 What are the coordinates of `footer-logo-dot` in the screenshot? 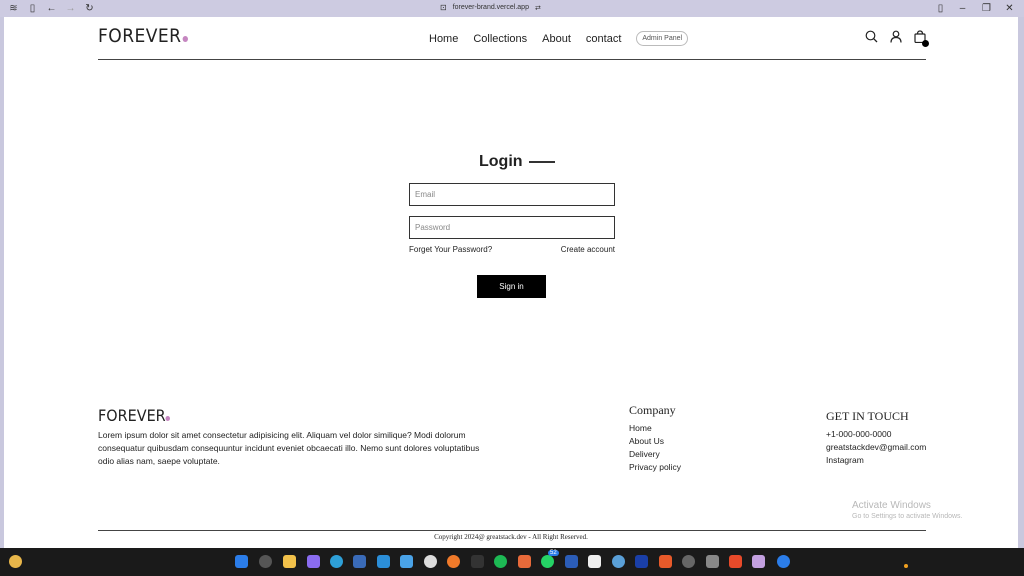 It's located at (168, 418).